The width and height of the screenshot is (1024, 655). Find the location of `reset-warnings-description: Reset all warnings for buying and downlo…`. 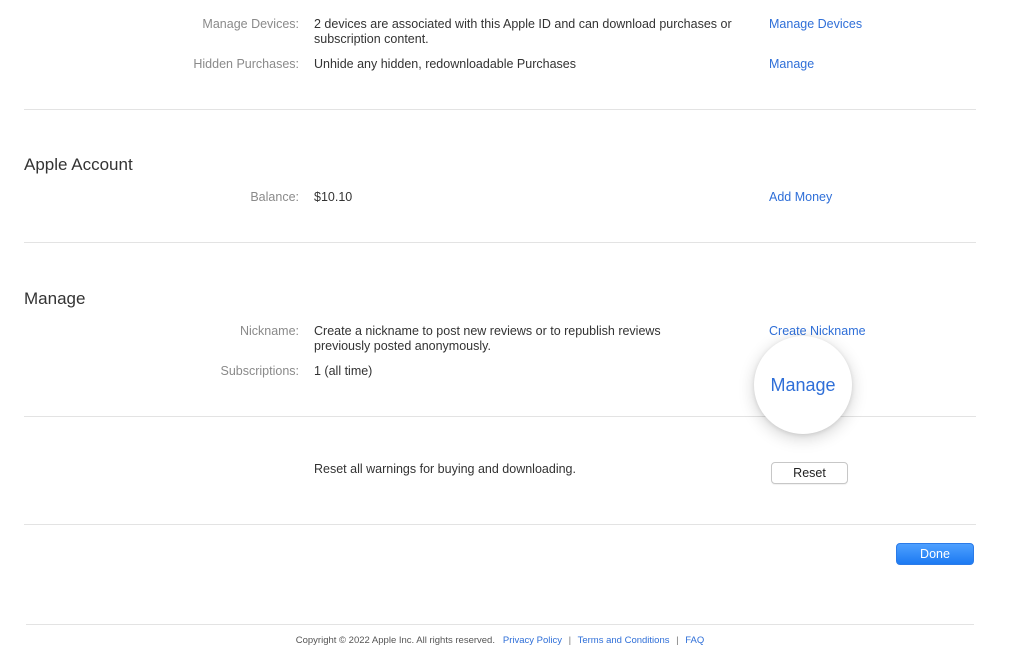

reset-warnings-description: Reset all warnings for buying and downlo… is located at coordinates (445, 469).